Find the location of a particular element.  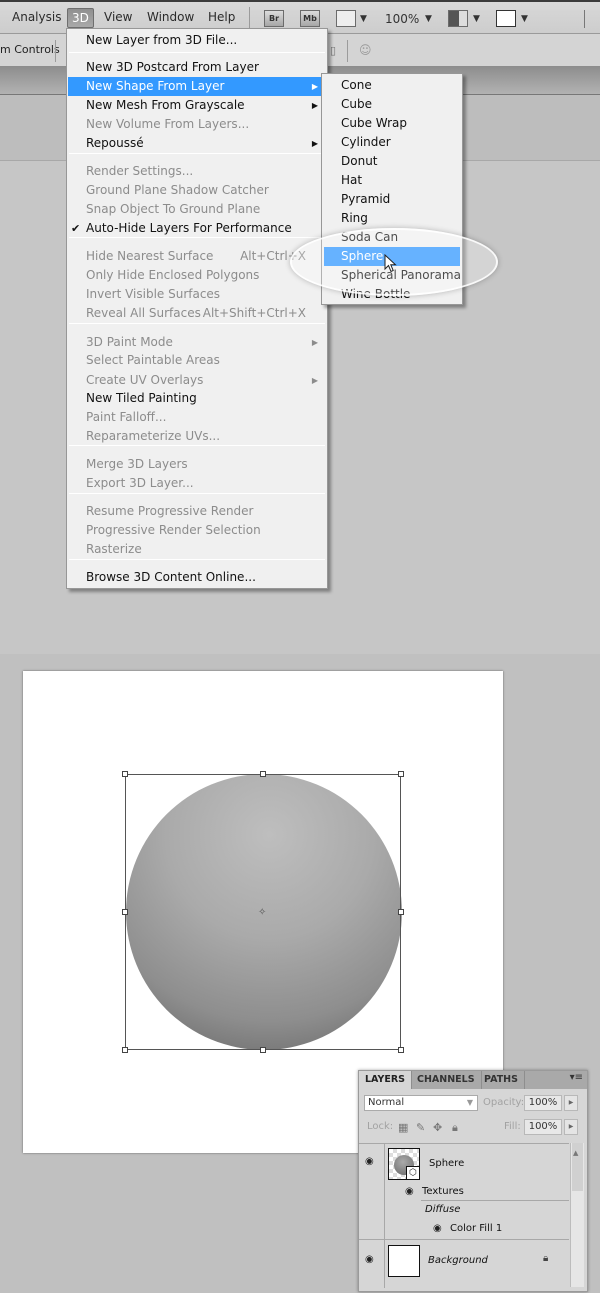

menu-item-new-mesh-from-grayscale: New Mesh From Grayscale ▶ is located at coordinates (197, 105).